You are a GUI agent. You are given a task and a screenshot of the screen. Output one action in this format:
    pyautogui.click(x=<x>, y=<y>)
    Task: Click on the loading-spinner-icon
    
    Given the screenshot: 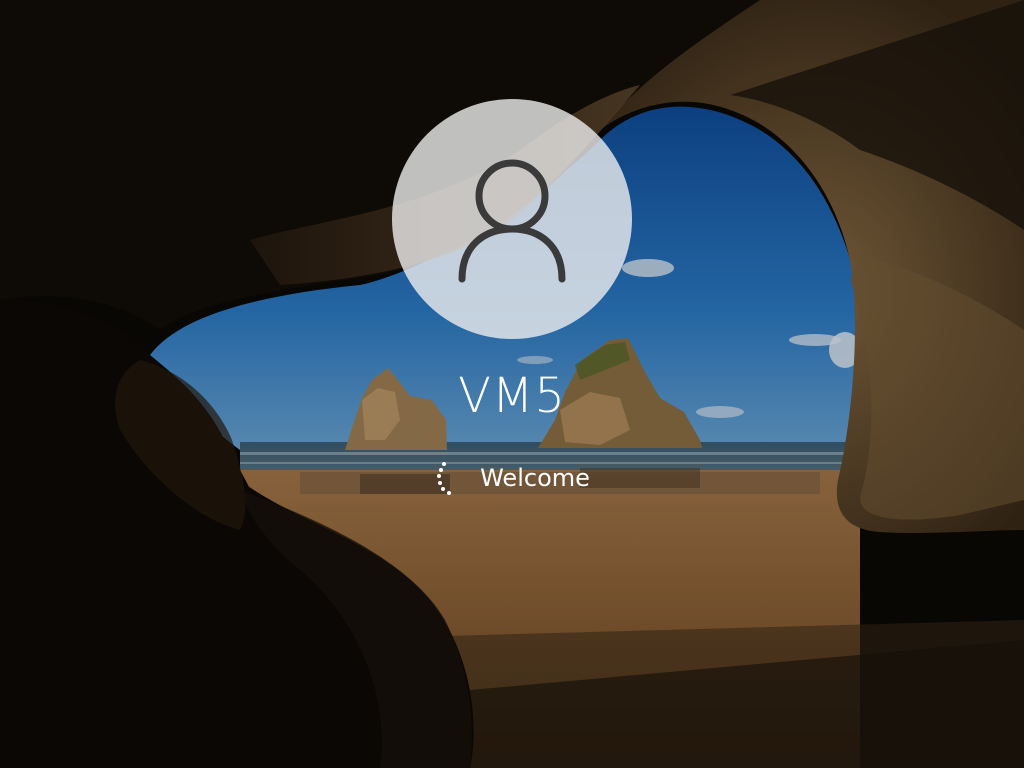 What is the action you would take?
    pyautogui.click(x=444, y=478)
    